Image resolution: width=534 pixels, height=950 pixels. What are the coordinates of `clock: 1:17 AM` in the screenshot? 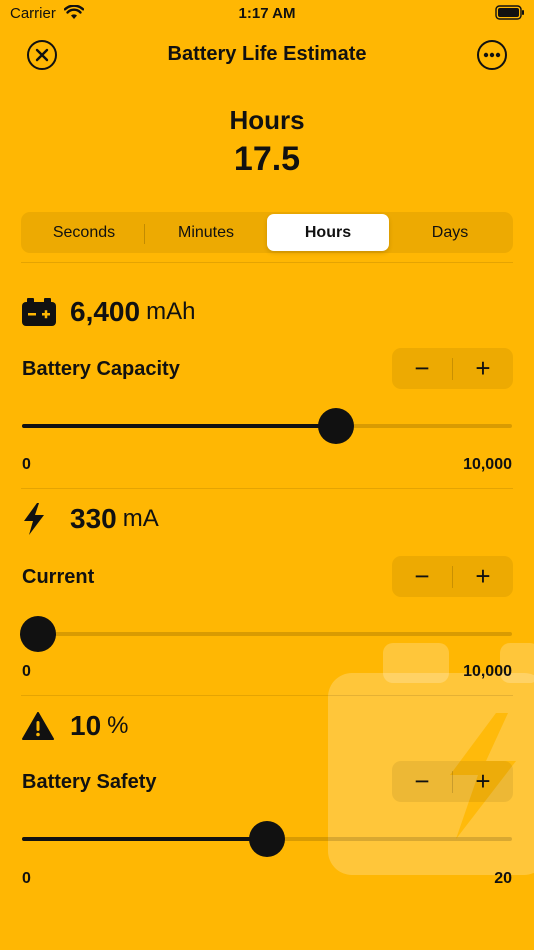 It's located at (267, 13).